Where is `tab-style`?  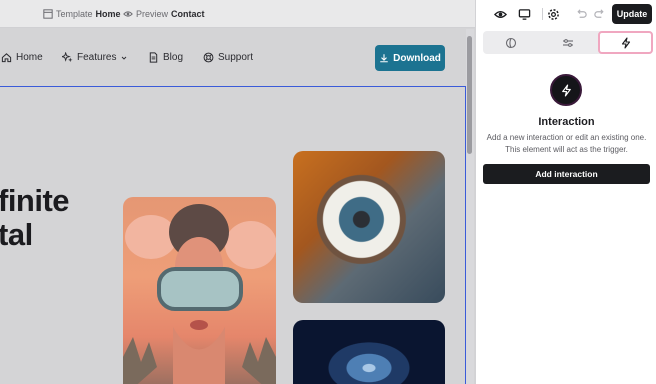 tab-style is located at coordinates (510, 42).